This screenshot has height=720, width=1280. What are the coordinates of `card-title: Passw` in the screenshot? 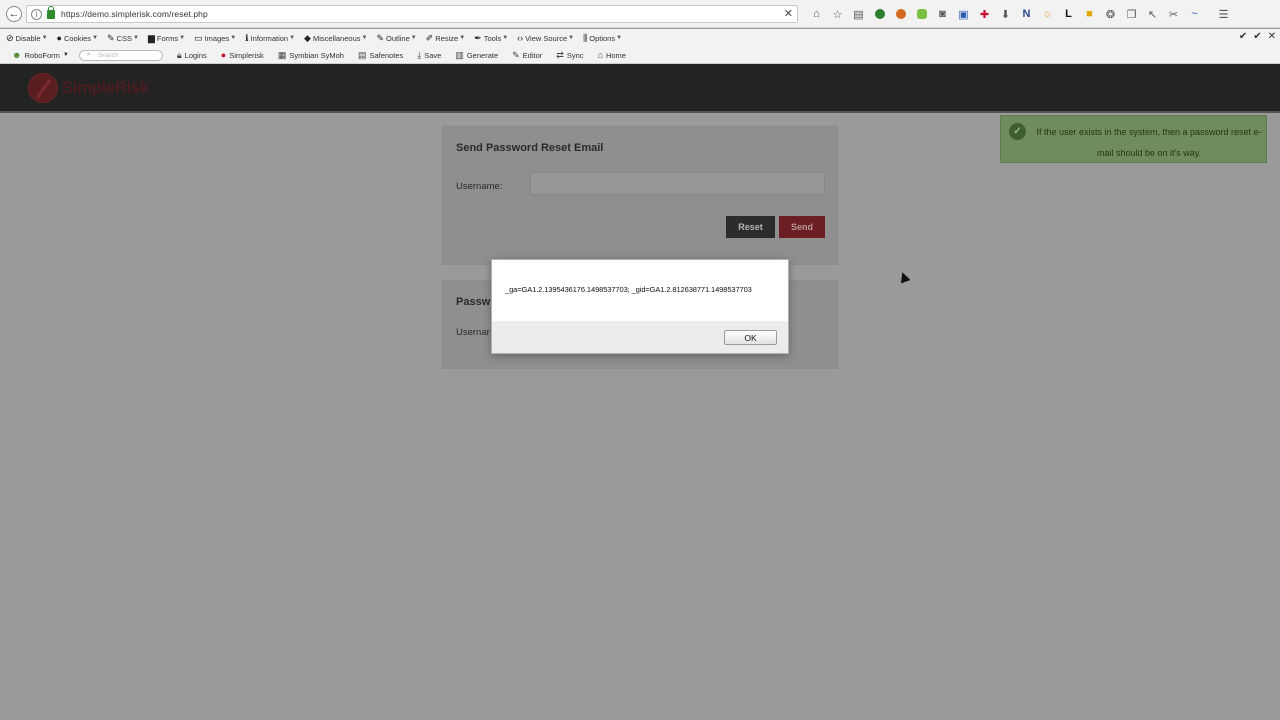 It's located at (473, 302).